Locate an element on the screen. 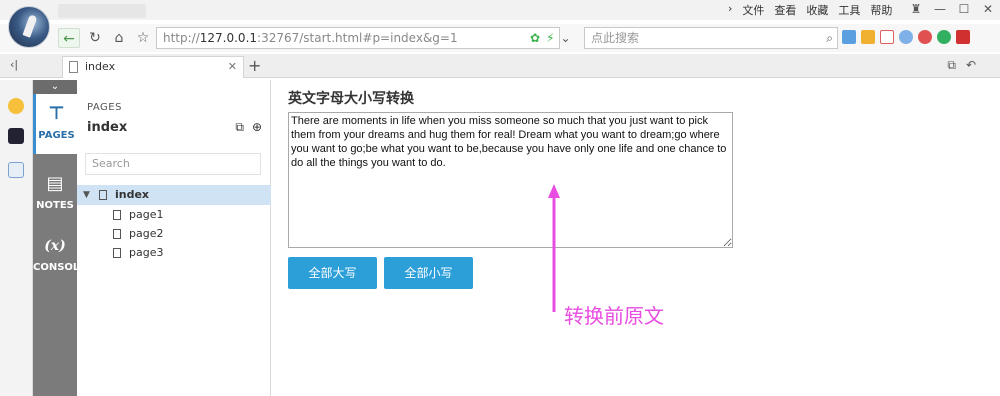 This screenshot has height=396, width=1000. tool-pages: ⊤ PAGES is located at coordinates (55, 124).